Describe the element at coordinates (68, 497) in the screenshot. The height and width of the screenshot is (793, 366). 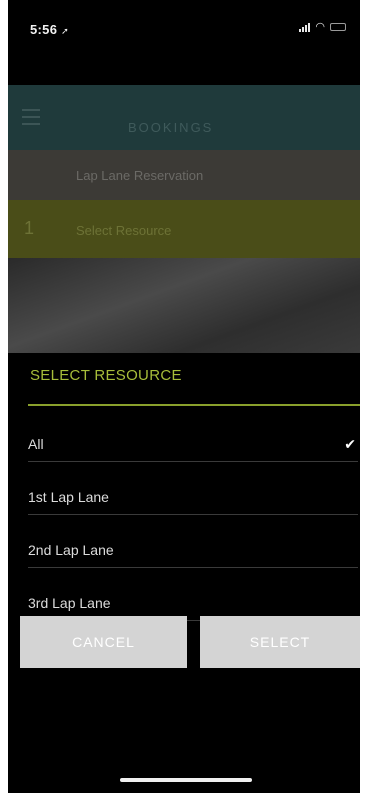
I see `option-label: 1st Lap Lane` at that location.